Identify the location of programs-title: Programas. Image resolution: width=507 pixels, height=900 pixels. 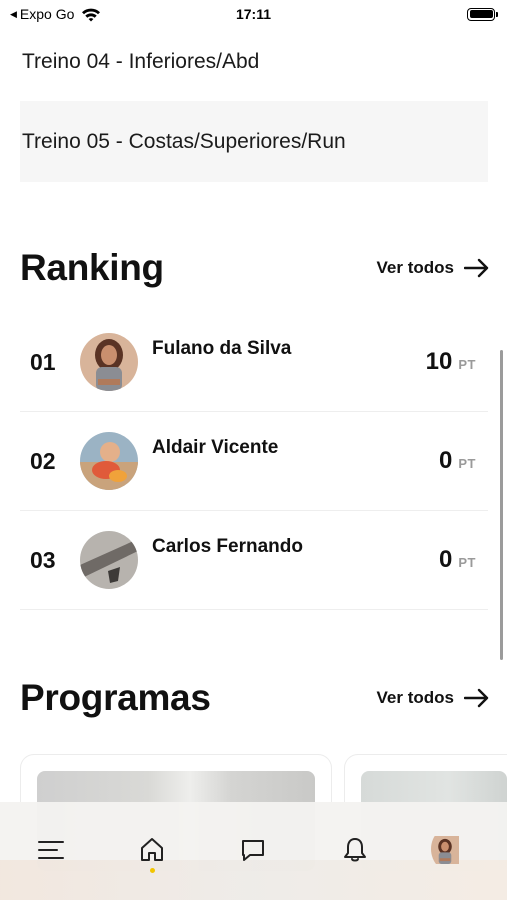
(115, 697).